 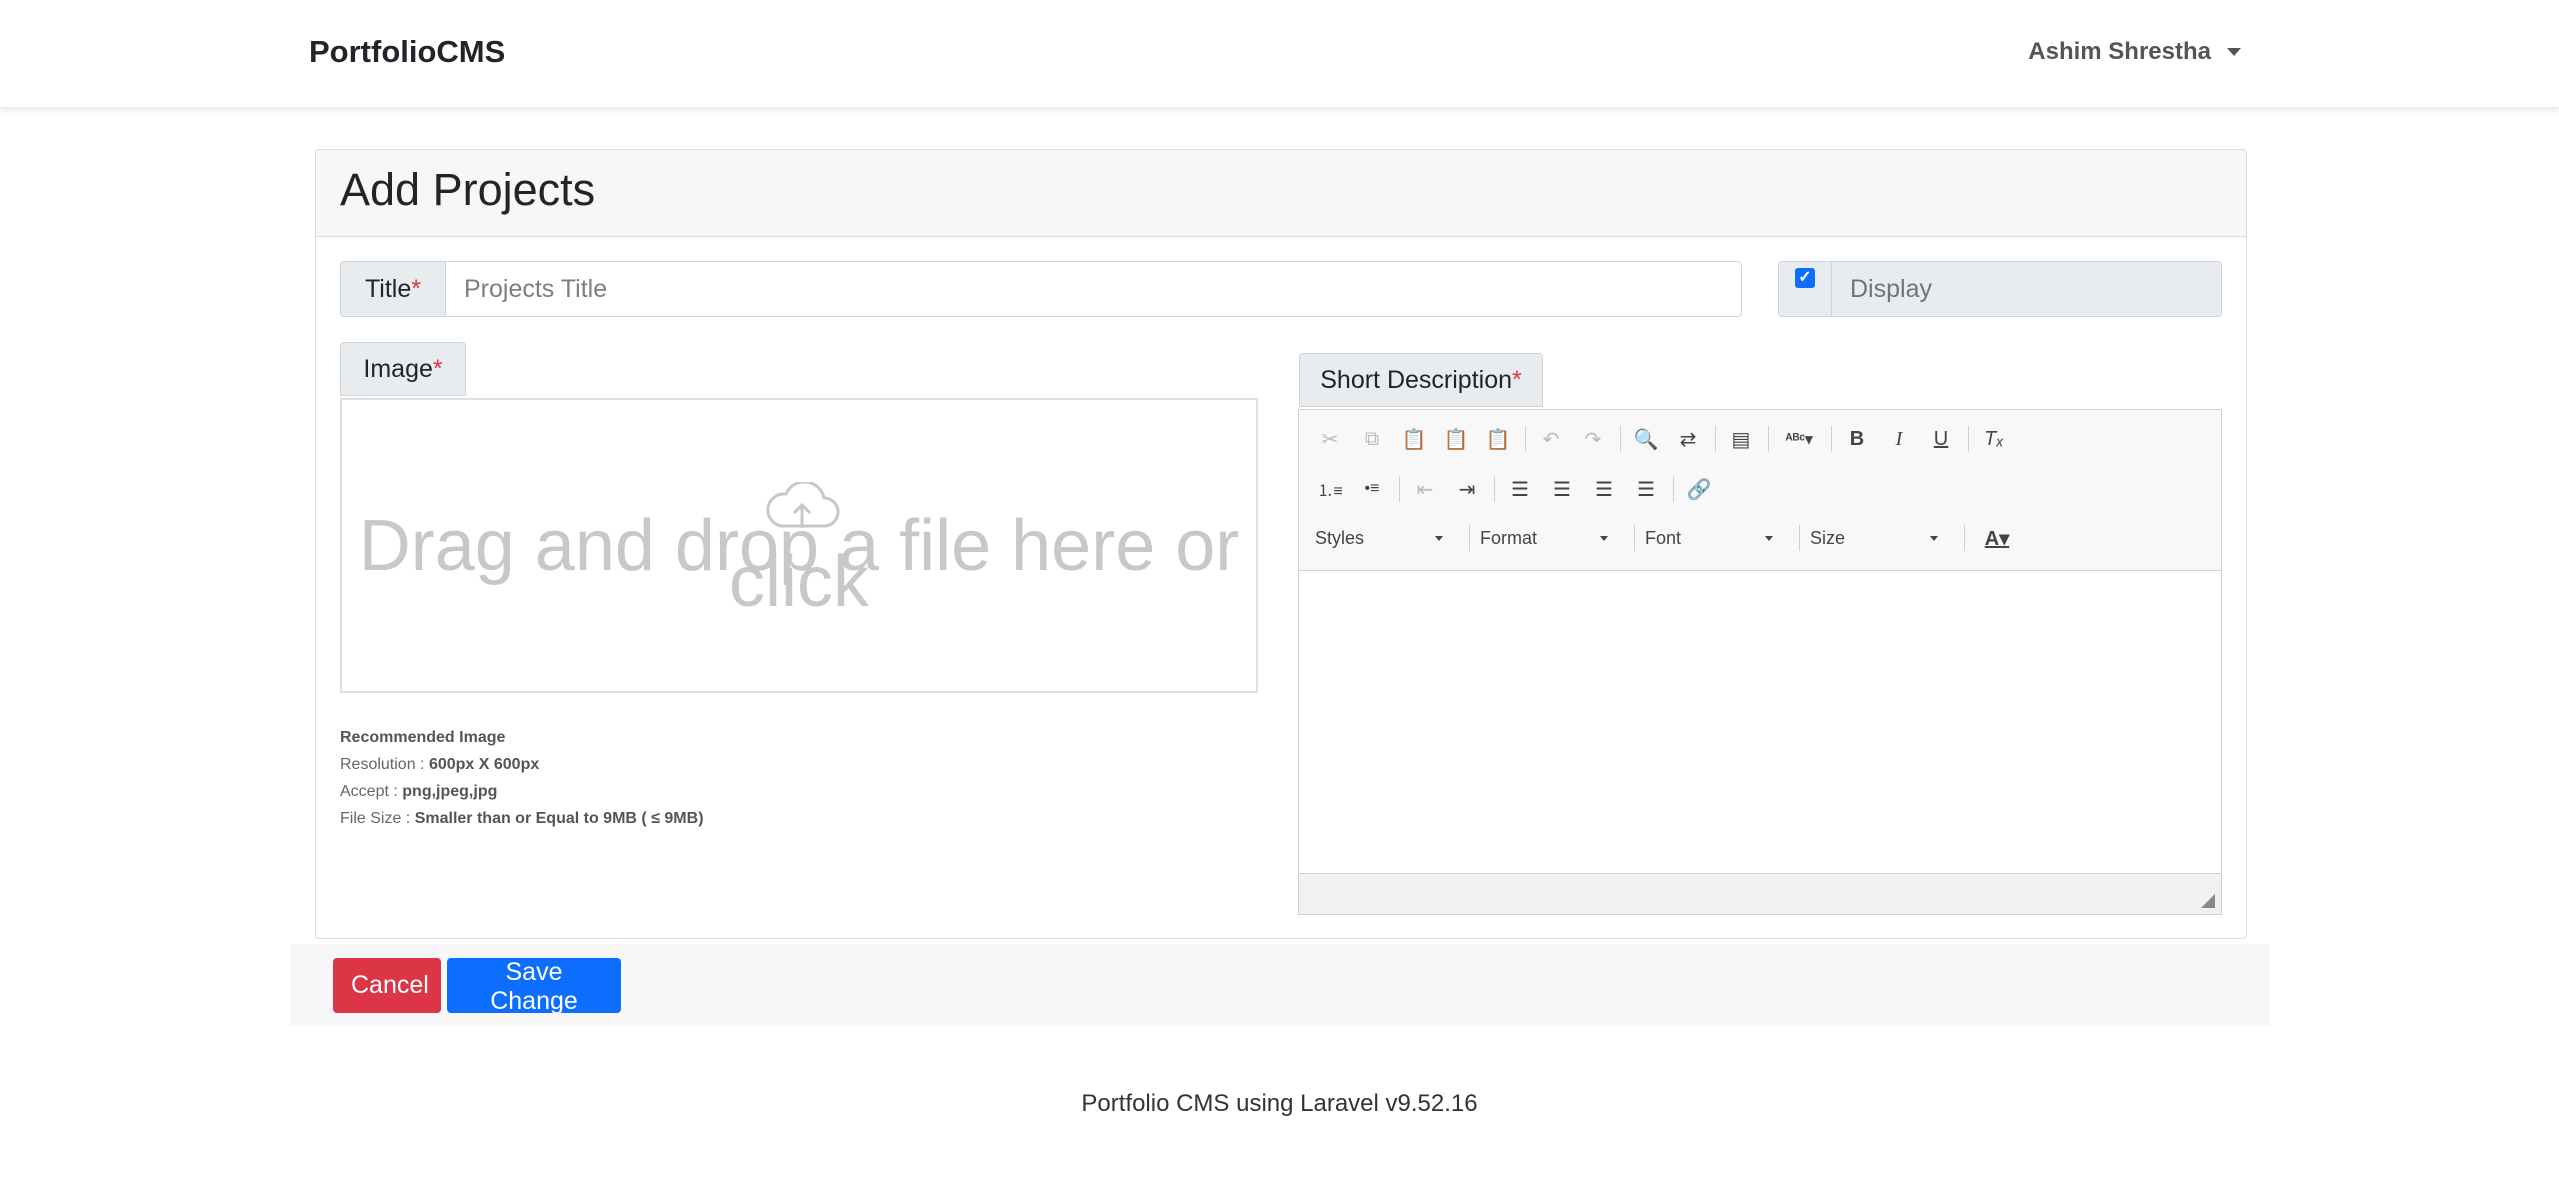 What do you see at coordinates (799, 564) in the screenshot?
I see `dropzone-text: Drag and drop a file here or click` at bounding box center [799, 564].